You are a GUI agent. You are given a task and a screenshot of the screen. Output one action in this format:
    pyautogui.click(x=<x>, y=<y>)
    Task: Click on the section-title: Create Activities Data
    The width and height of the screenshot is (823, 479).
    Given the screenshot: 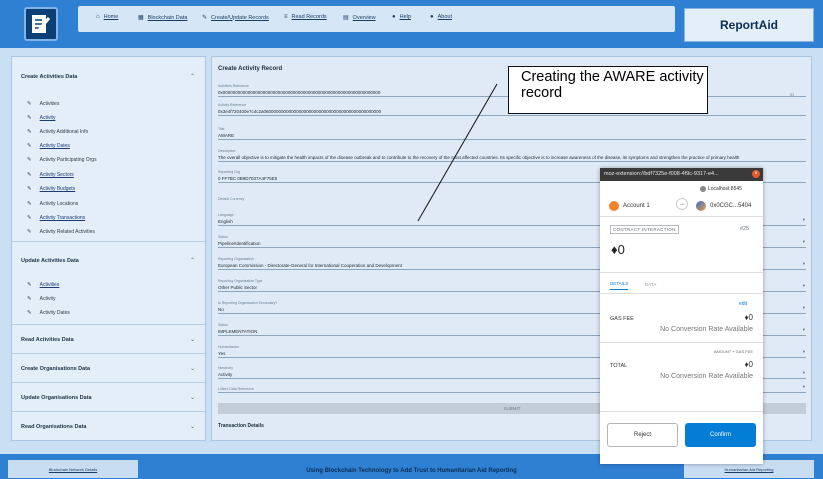 What is the action you would take?
    pyautogui.click(x=49, y=77)
    